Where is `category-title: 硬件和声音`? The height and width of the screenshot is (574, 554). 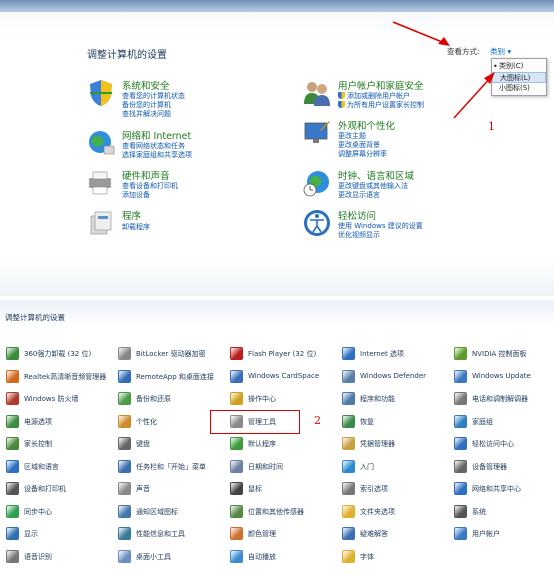 category-title: 硬件和声音 is located at coordinates (146, 175).